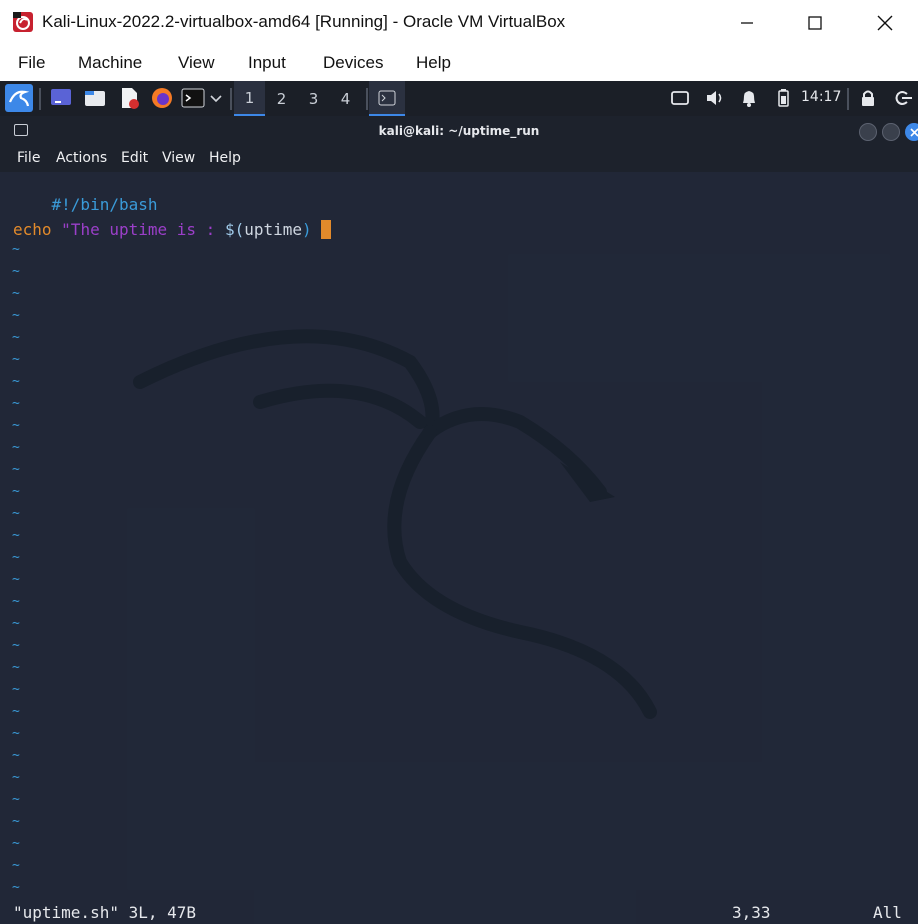 This screenshot has width=918, height=924. I want to click on minimize-icon, so click(747, 22).